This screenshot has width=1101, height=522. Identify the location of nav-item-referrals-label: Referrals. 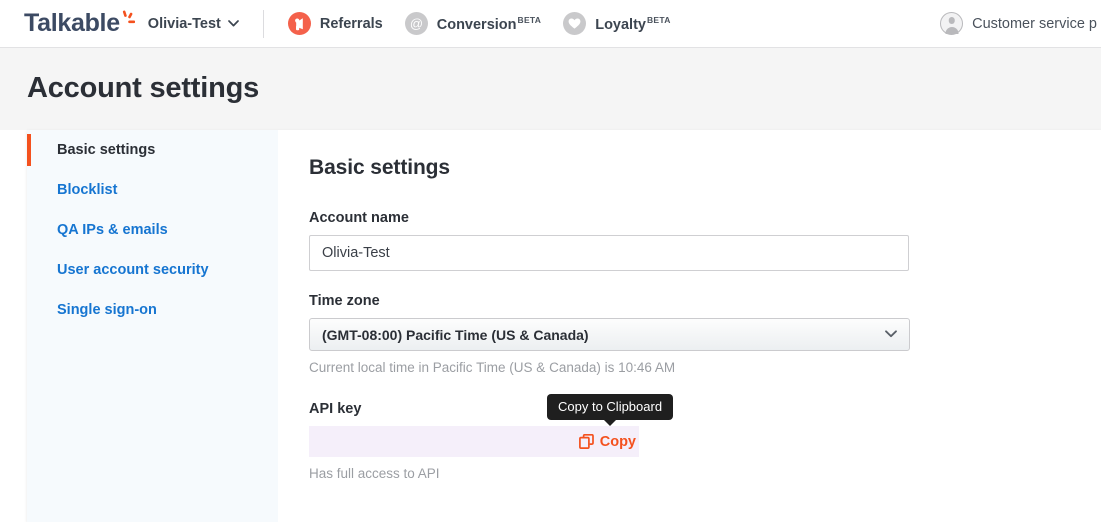
(351, 23).